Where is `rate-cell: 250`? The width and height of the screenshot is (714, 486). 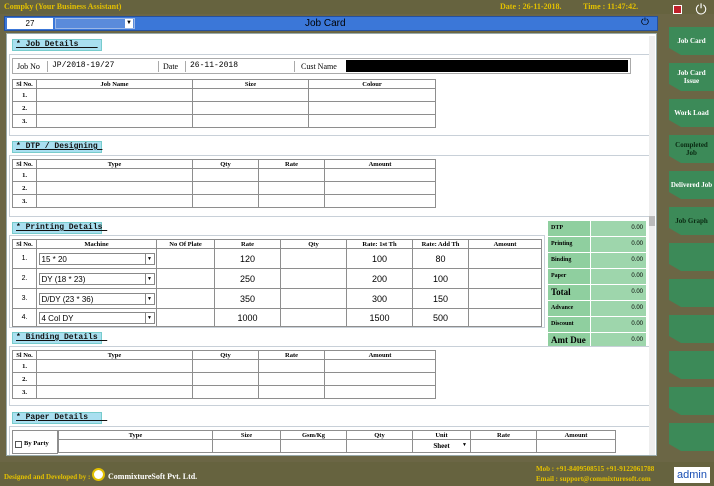
rate-cell: 250 is located at coordinates (247, 278).